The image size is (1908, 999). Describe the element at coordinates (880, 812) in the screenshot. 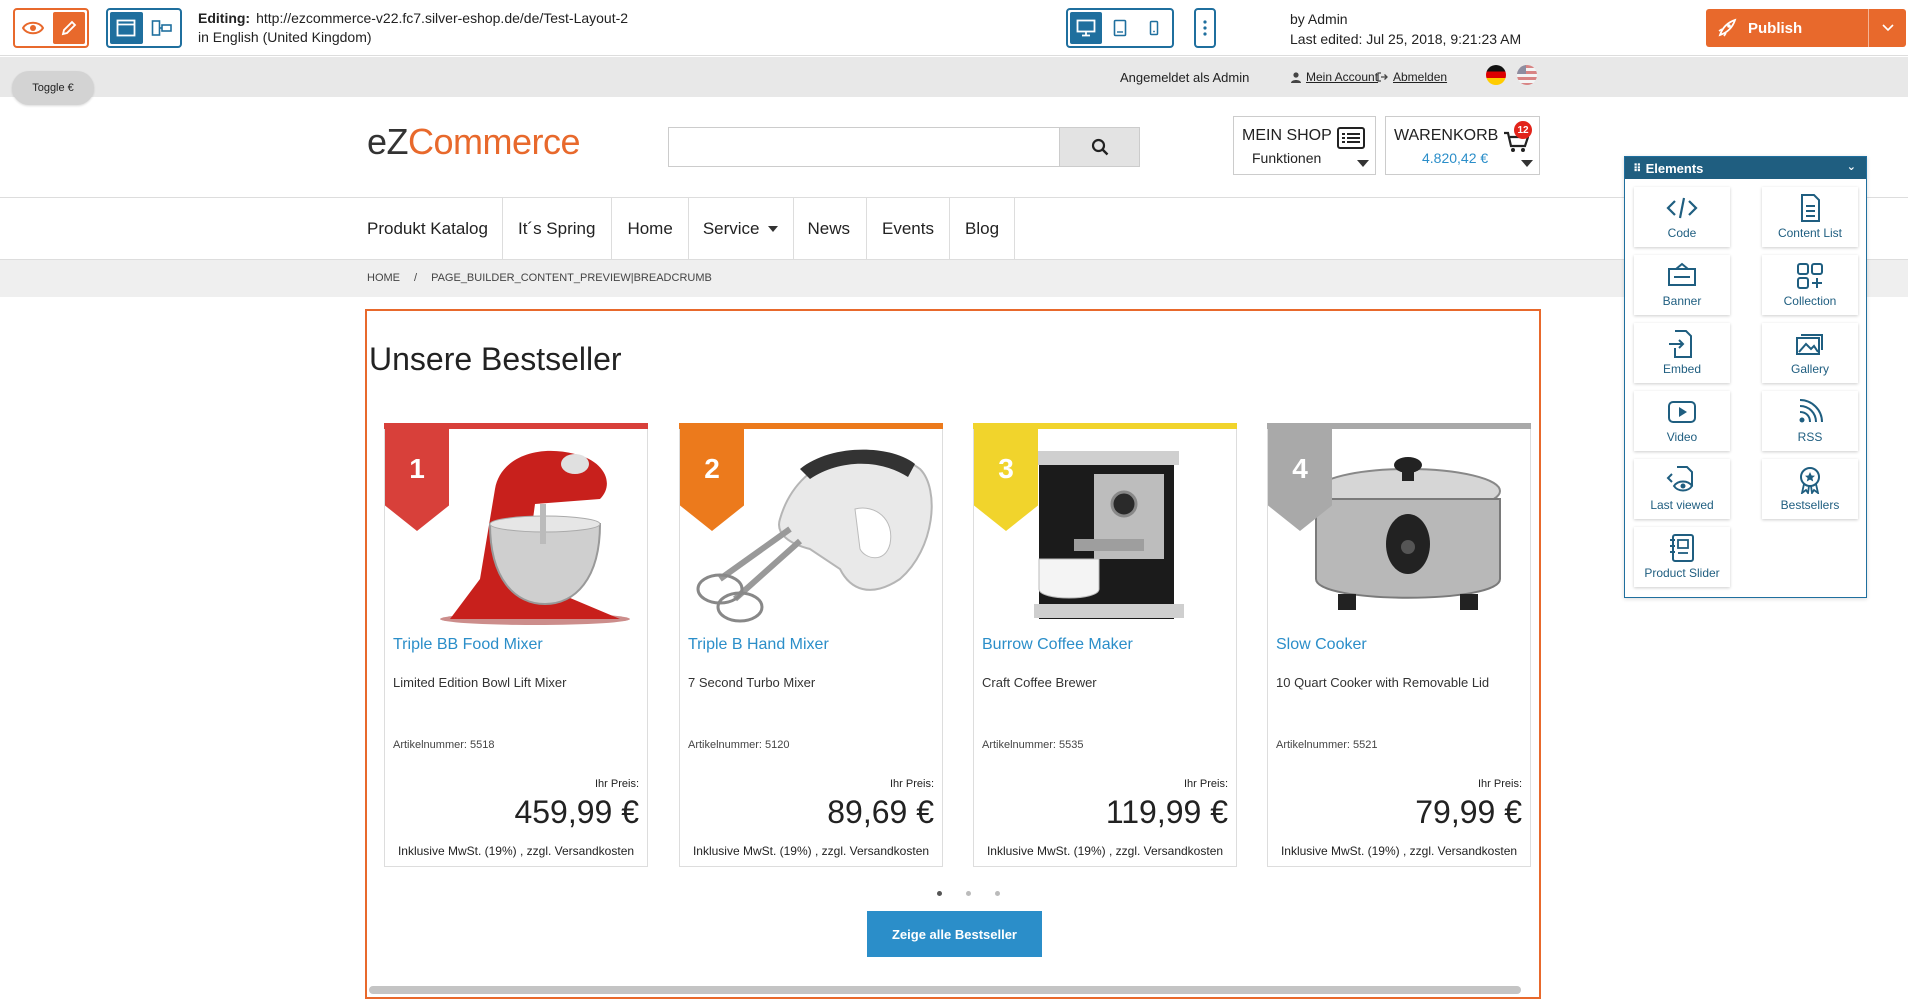

I see `product-price: 89,69 €` at that location.